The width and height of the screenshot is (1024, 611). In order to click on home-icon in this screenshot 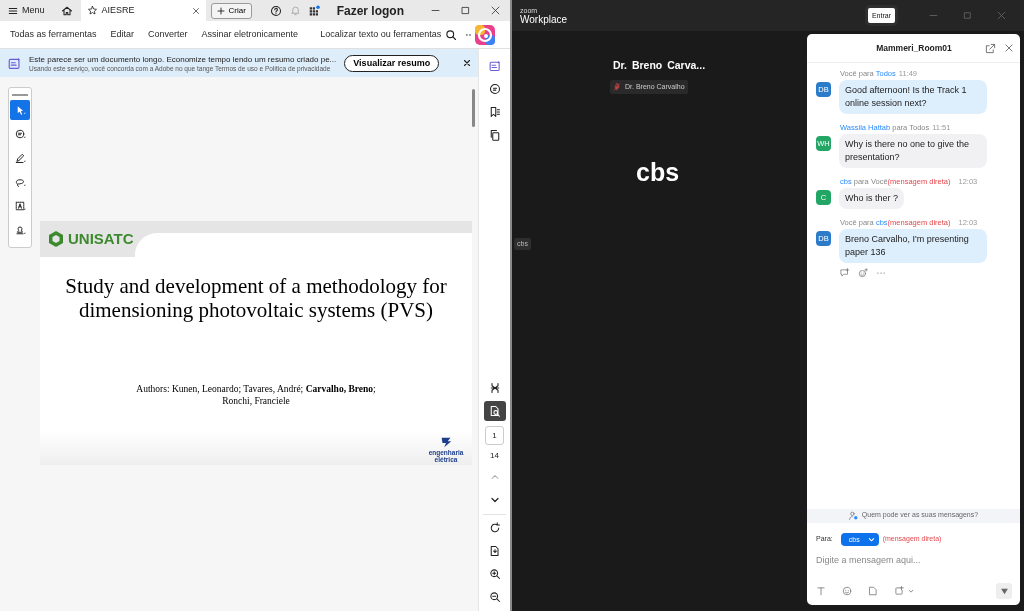, I will do `click(66, 10)`.